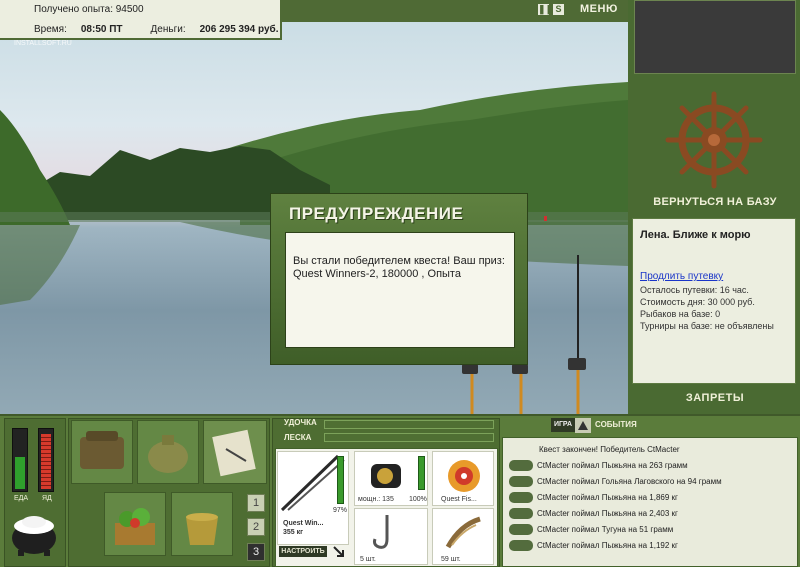 The image size is (800, 567). What do you see at coordinates (386, 476) in the screenshot?
I see `reel-icon` at bounding box center [386, 476].